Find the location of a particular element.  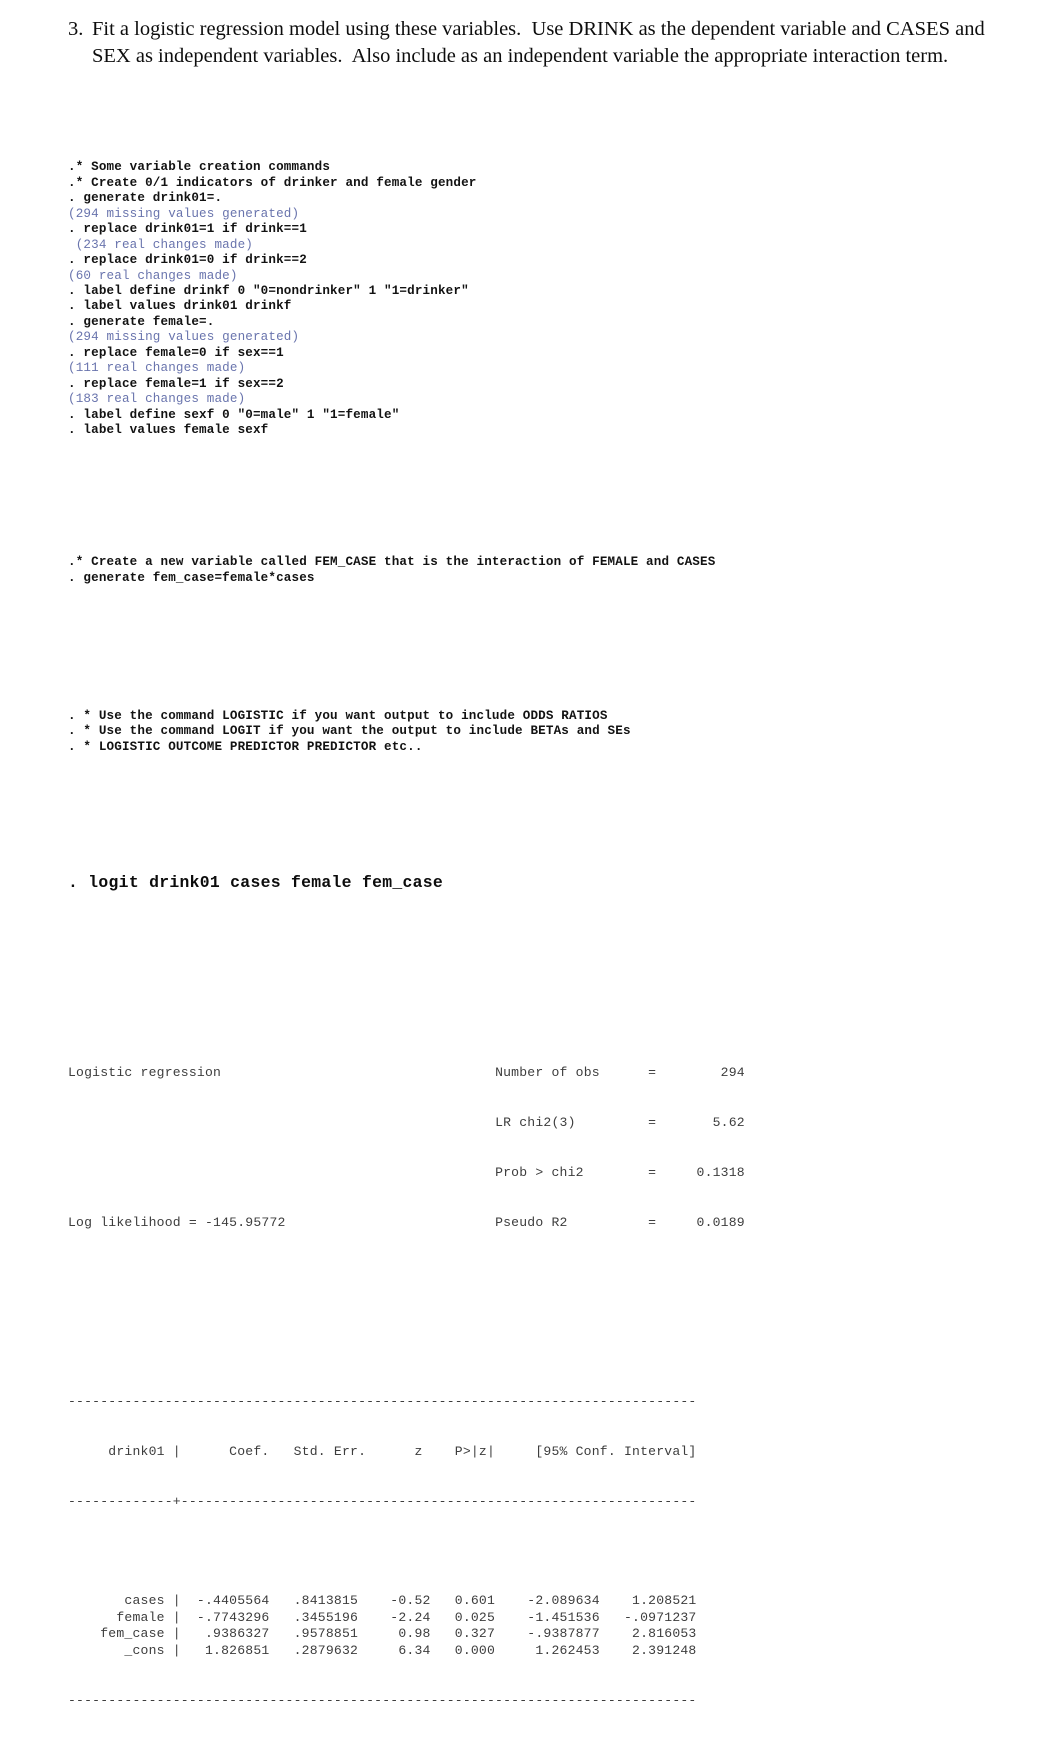

variable-creation-line-10: . generate female=. is located at coordinates (141, 321).